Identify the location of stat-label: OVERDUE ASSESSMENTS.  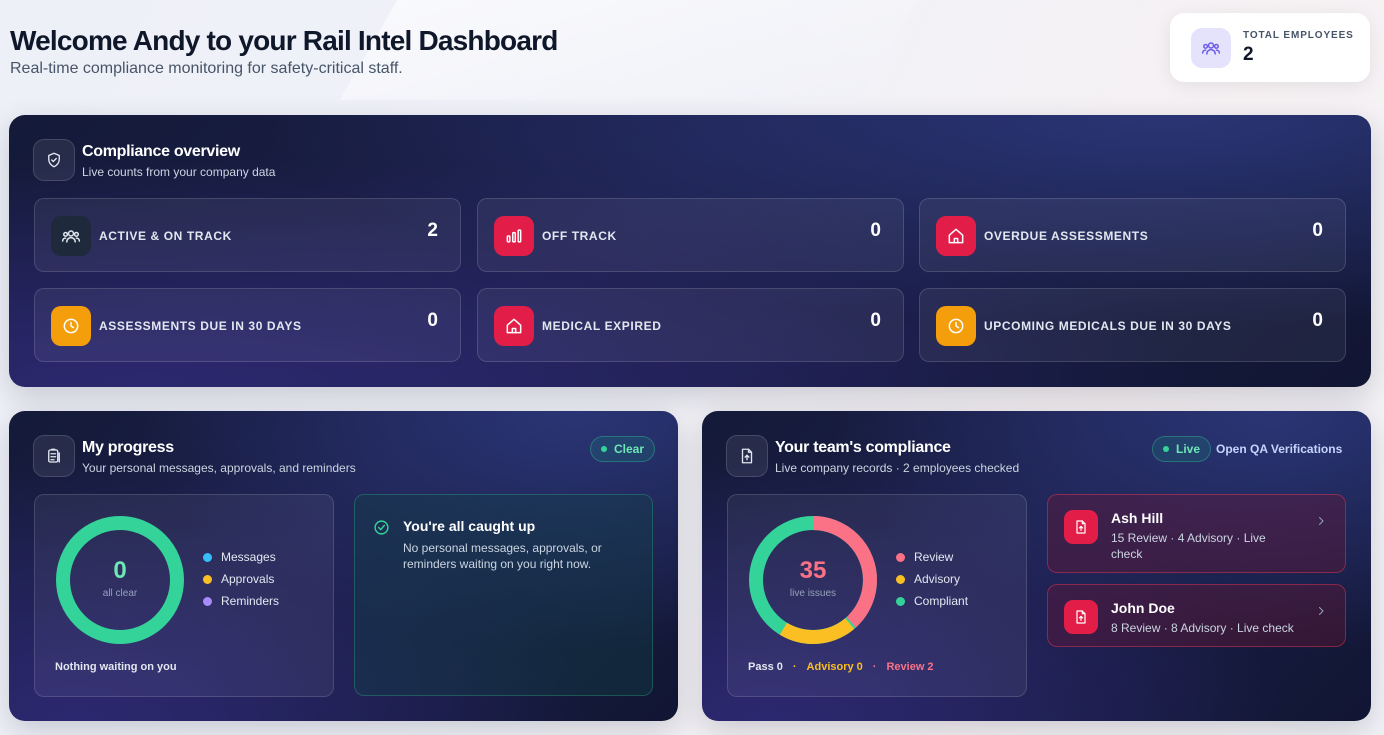
(1066, 236).